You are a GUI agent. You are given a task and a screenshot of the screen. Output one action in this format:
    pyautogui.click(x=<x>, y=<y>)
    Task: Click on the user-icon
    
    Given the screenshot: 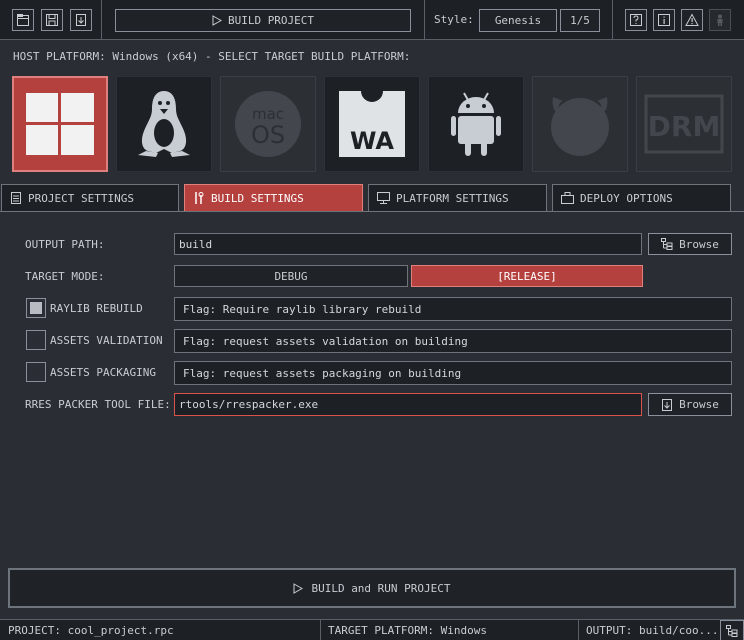 What is the action you would take?
    pyautogui.click(x=720, y=20)
    